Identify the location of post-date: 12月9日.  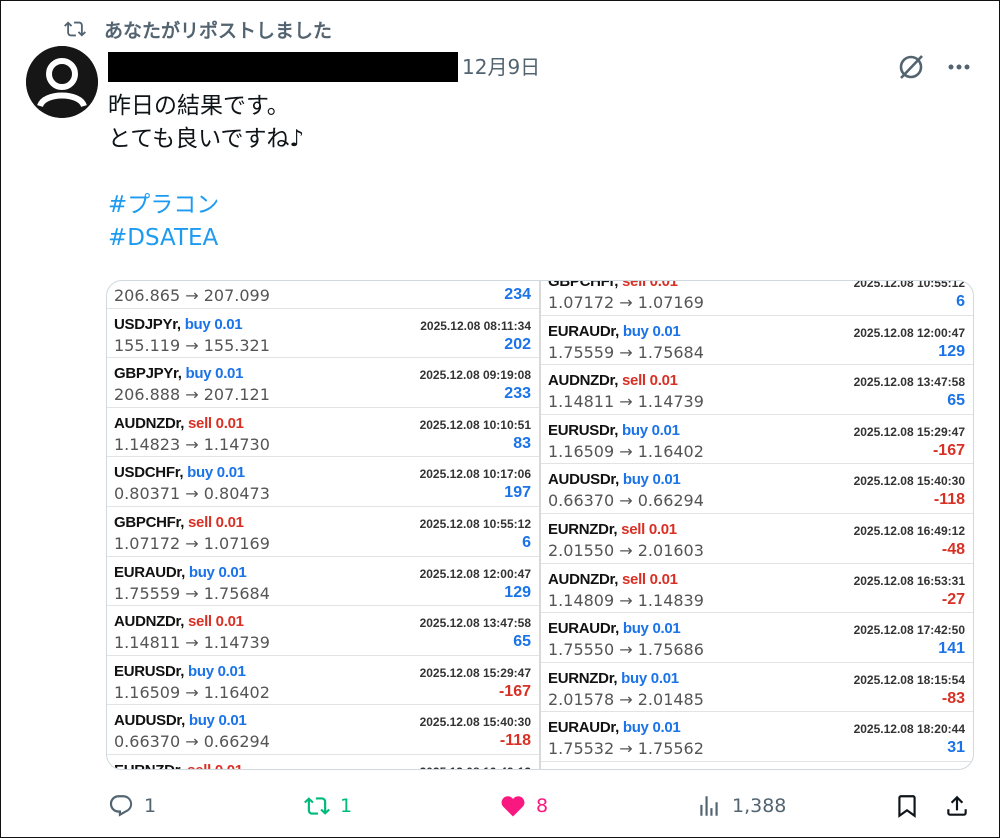
(501, 67).